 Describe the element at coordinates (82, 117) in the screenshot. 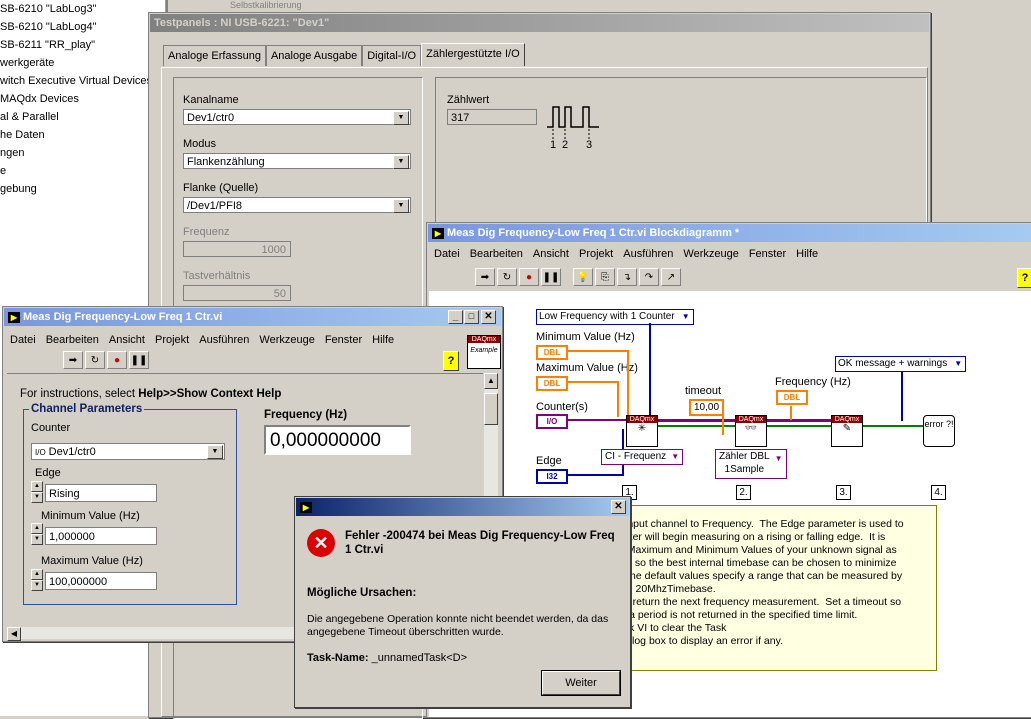

I see `tree-item: al & Parallel` at that location.